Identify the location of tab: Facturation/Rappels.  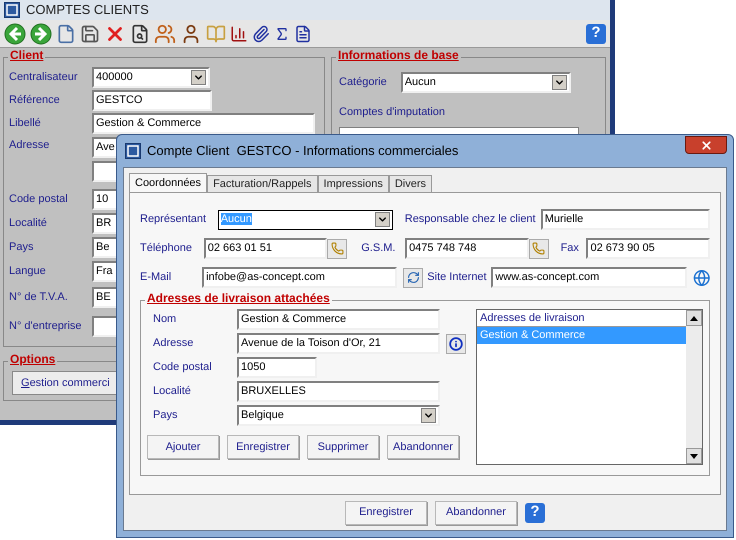
(262, 183).